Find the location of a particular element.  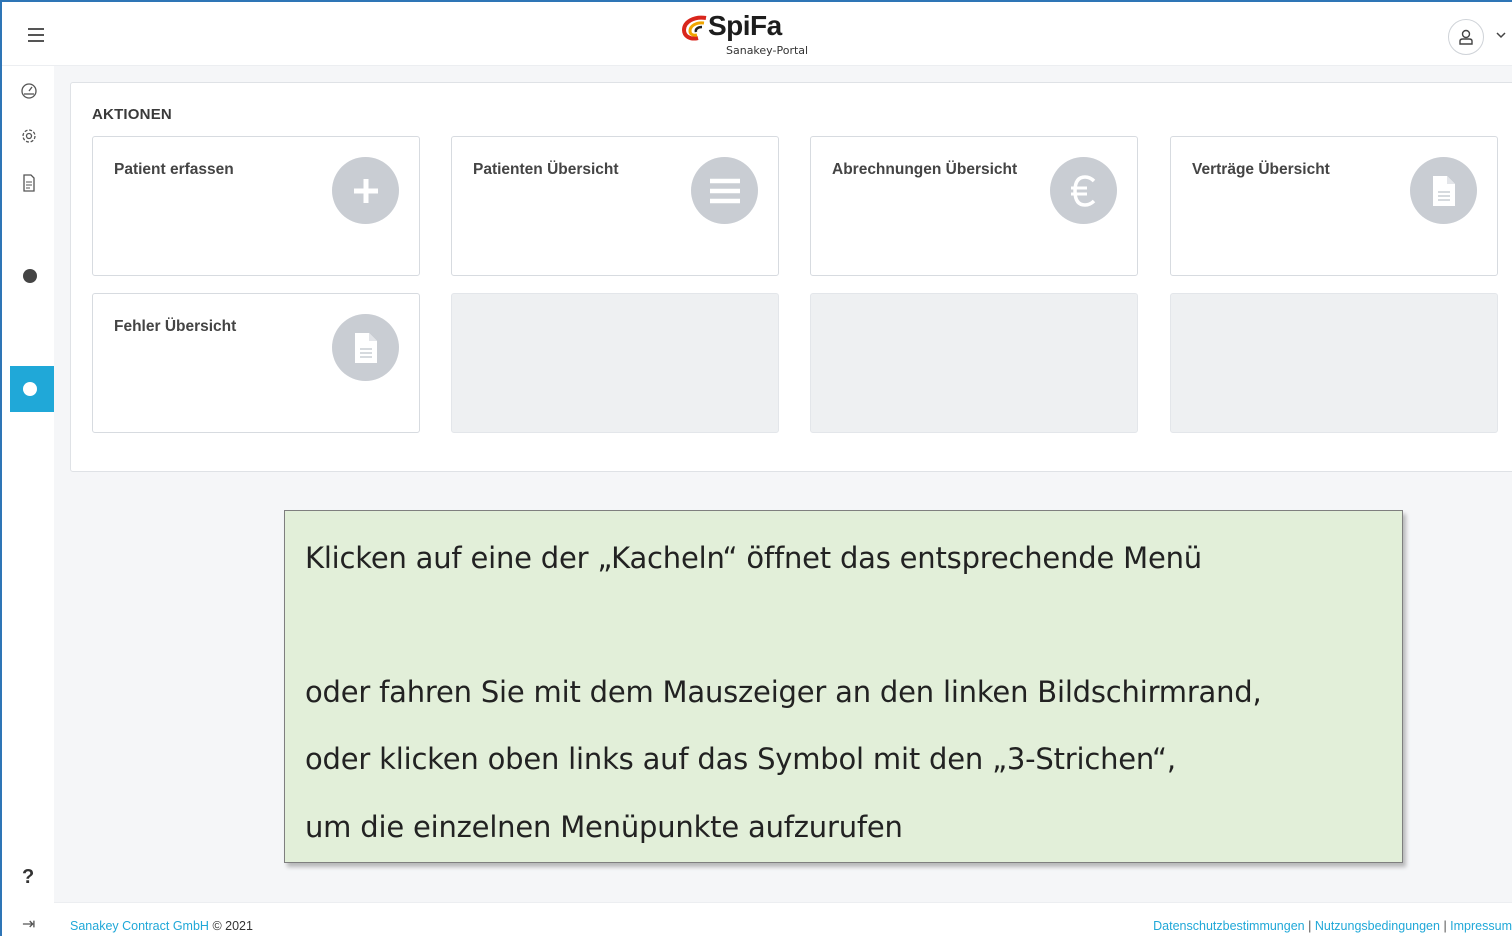

tile-abrechnungen-uebersicht: Abrechnungen Übersicht is located at coordinates (974, 206).